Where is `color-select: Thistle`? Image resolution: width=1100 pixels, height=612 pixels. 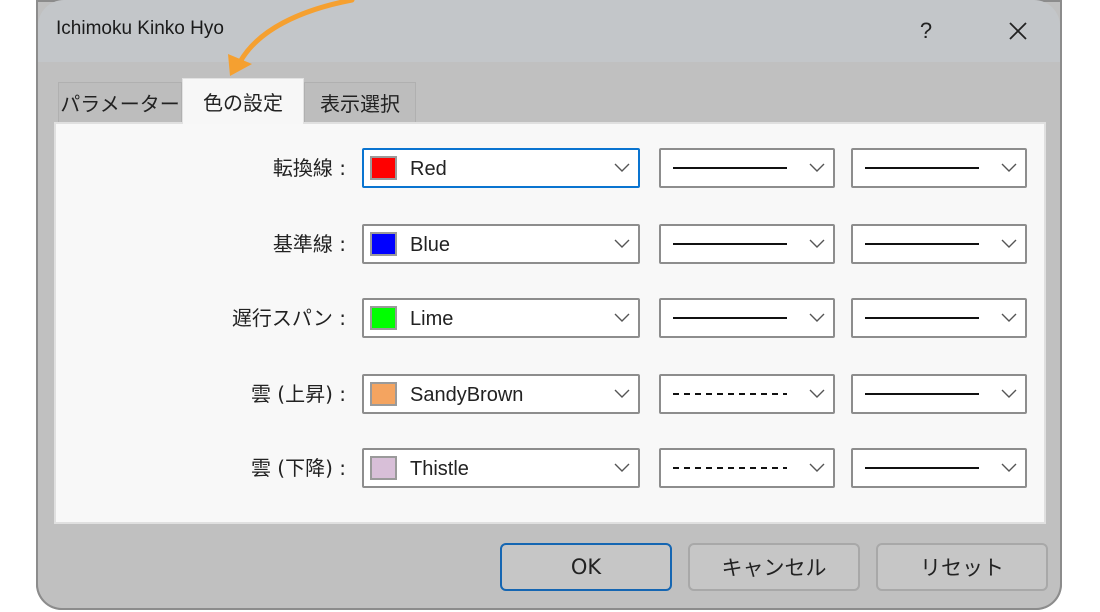 color-select: Thistle is located at coordinates (501, 468).